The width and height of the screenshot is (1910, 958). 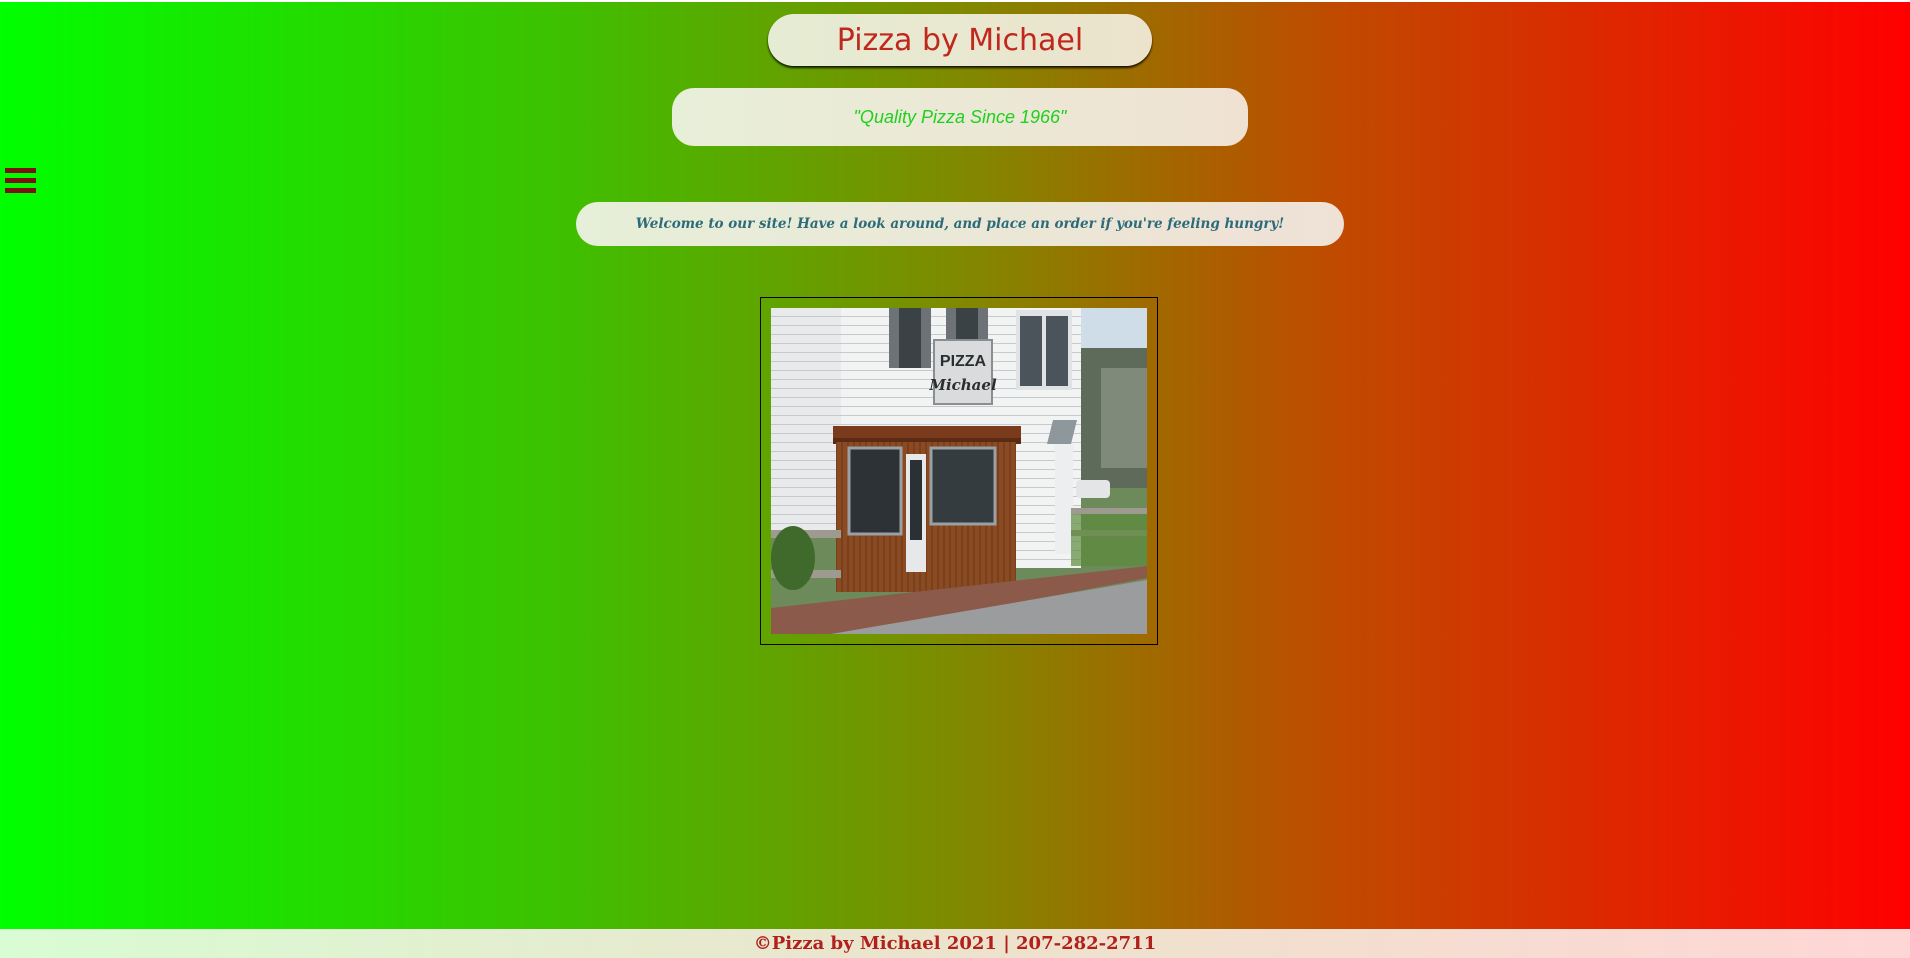 I want to click on storefront-photo-frame: PIZZA Michael, so click(x=959, y=471).